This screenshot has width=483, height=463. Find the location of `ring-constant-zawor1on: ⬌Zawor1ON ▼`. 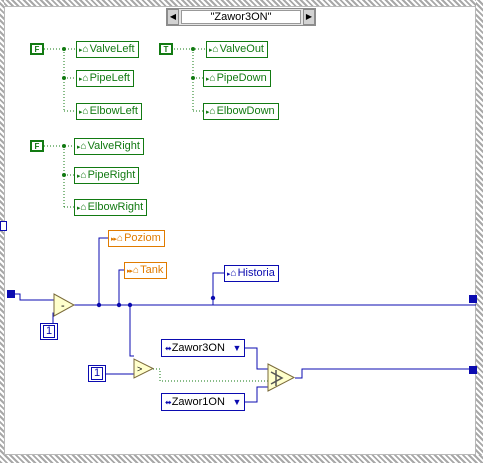

ring-constant-zawor1on: ⬌Zawor1ON ▼ is located at coordinates (203, 402).